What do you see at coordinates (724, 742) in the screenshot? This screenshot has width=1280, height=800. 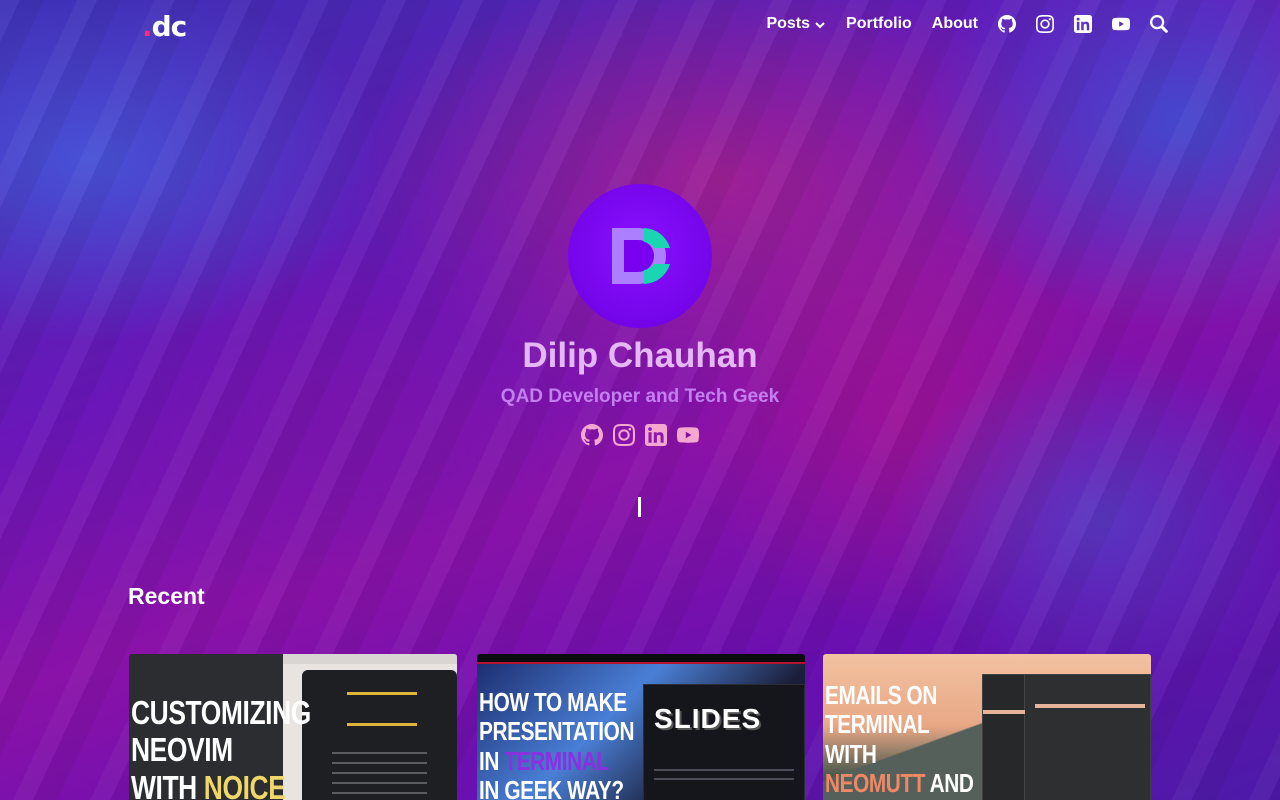 I see `screenshot-terminal: SLIDES` at bounding box center [724, 742].